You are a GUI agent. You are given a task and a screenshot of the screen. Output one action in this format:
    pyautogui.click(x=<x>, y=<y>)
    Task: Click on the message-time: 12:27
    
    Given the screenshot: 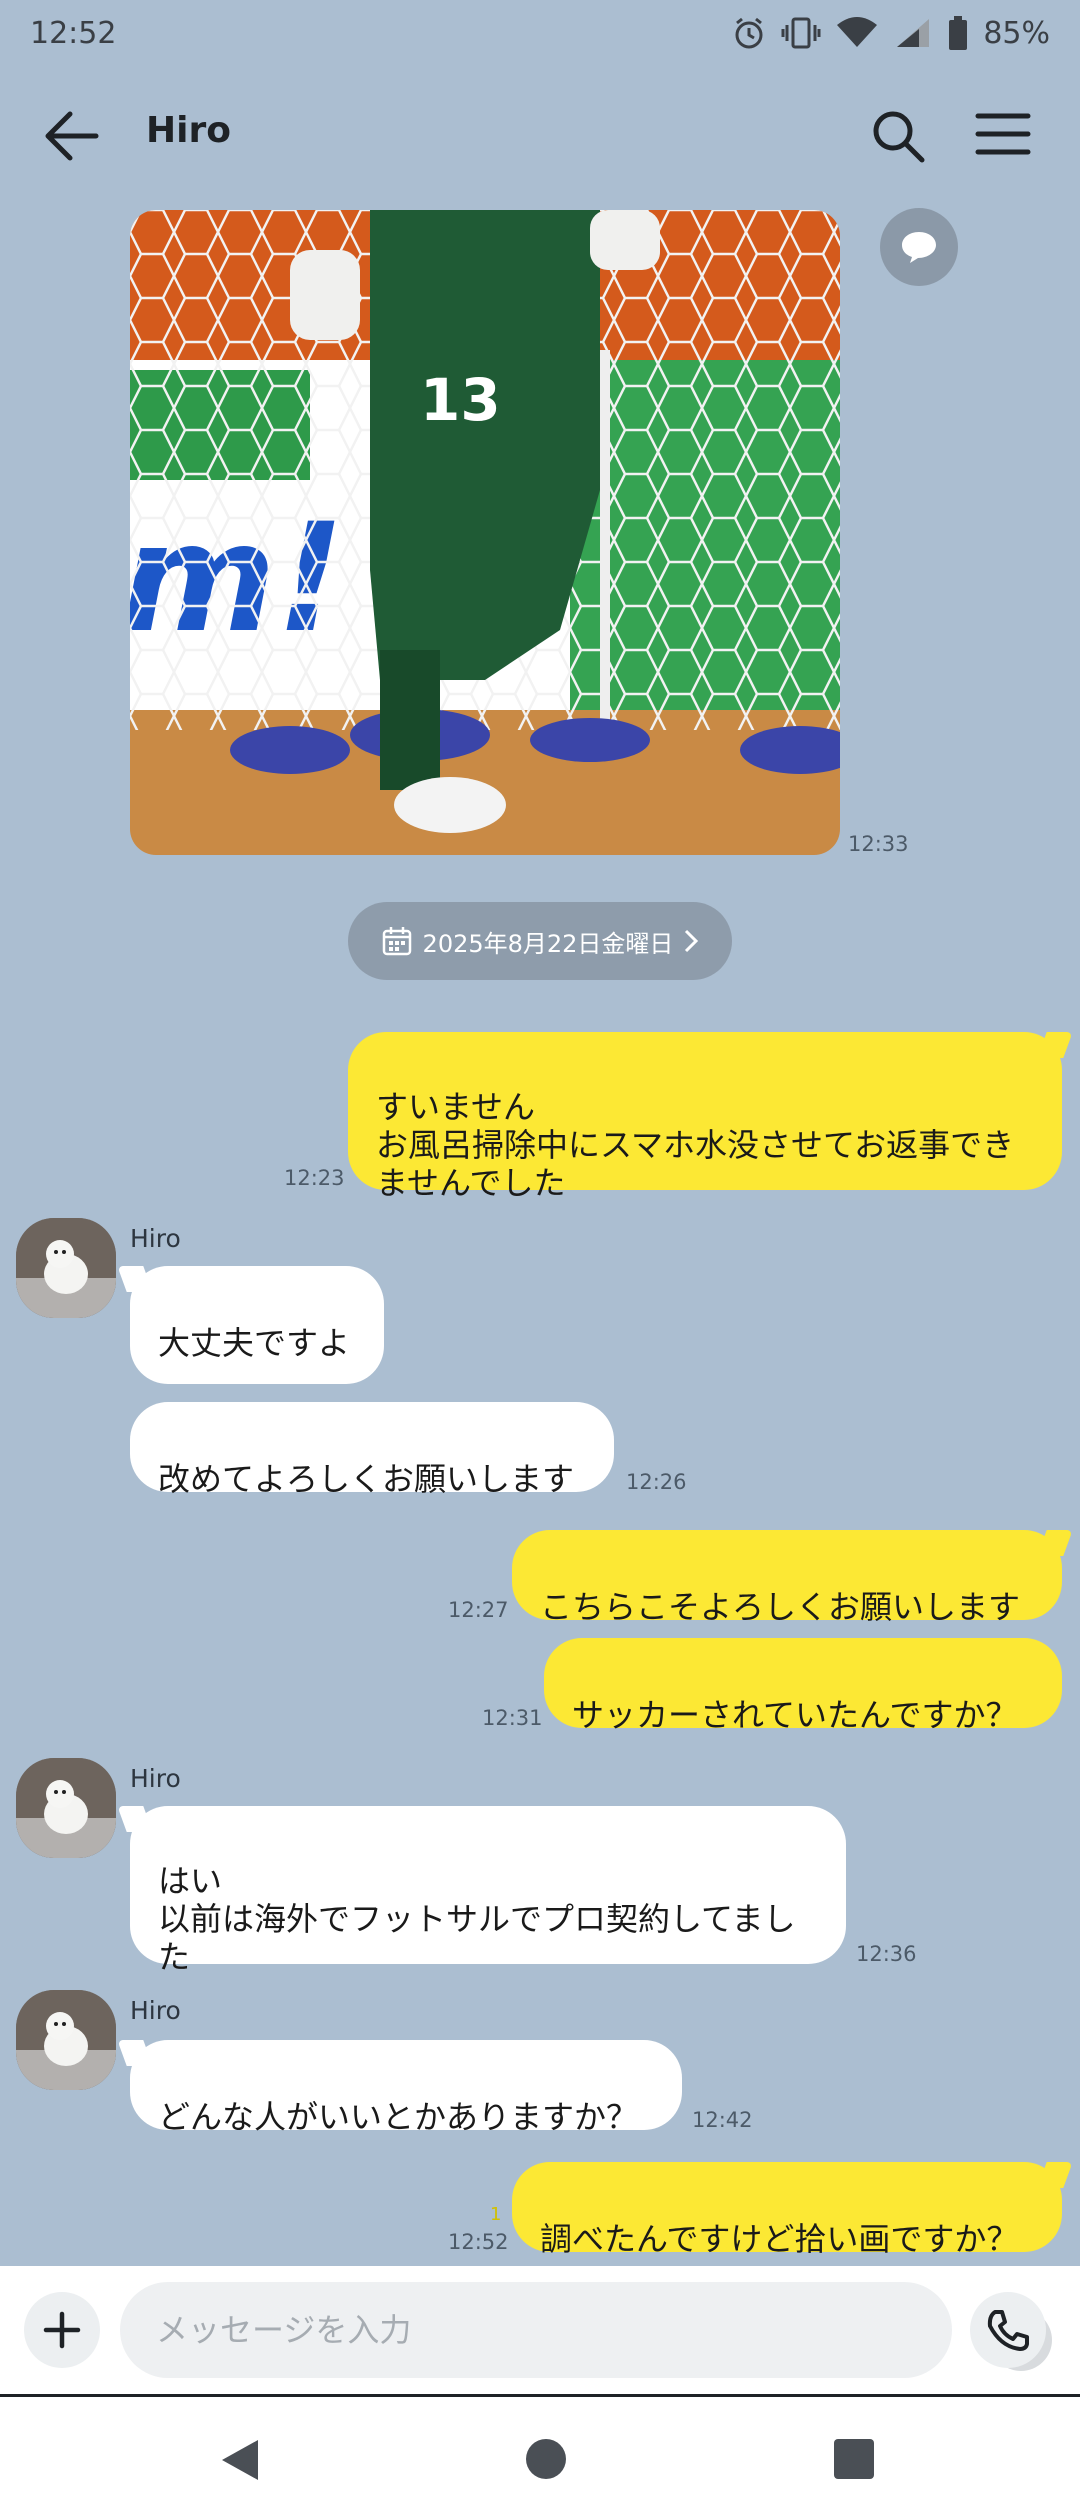 What is the action you would take?
    pyautogui.click(x=478, y=1610)
    